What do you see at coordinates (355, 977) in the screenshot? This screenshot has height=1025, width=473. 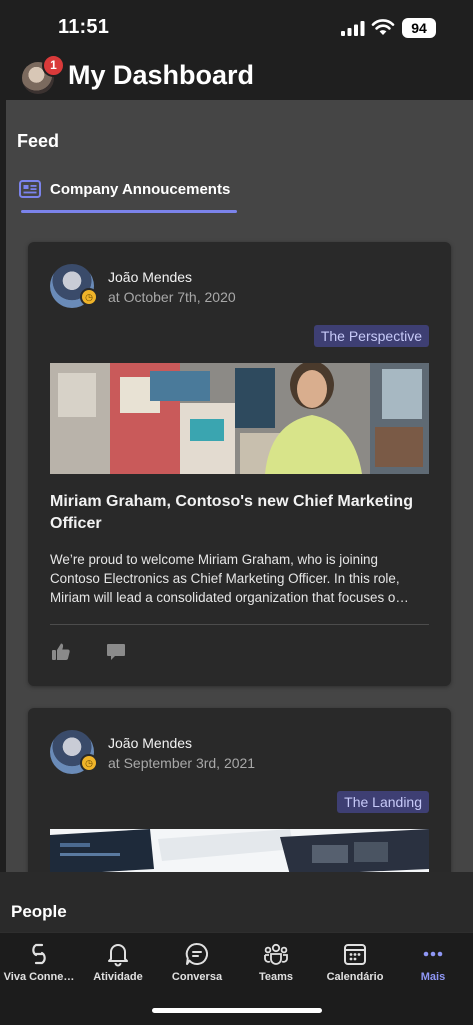 I see `nav-label: Calendário` at bounding box center [355, 977].